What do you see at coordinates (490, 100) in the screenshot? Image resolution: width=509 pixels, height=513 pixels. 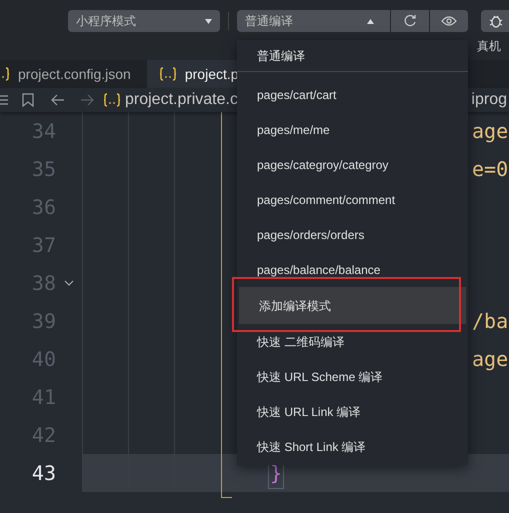 I see `breadcrumb-path: iprog` at bounding box center [490, 100].